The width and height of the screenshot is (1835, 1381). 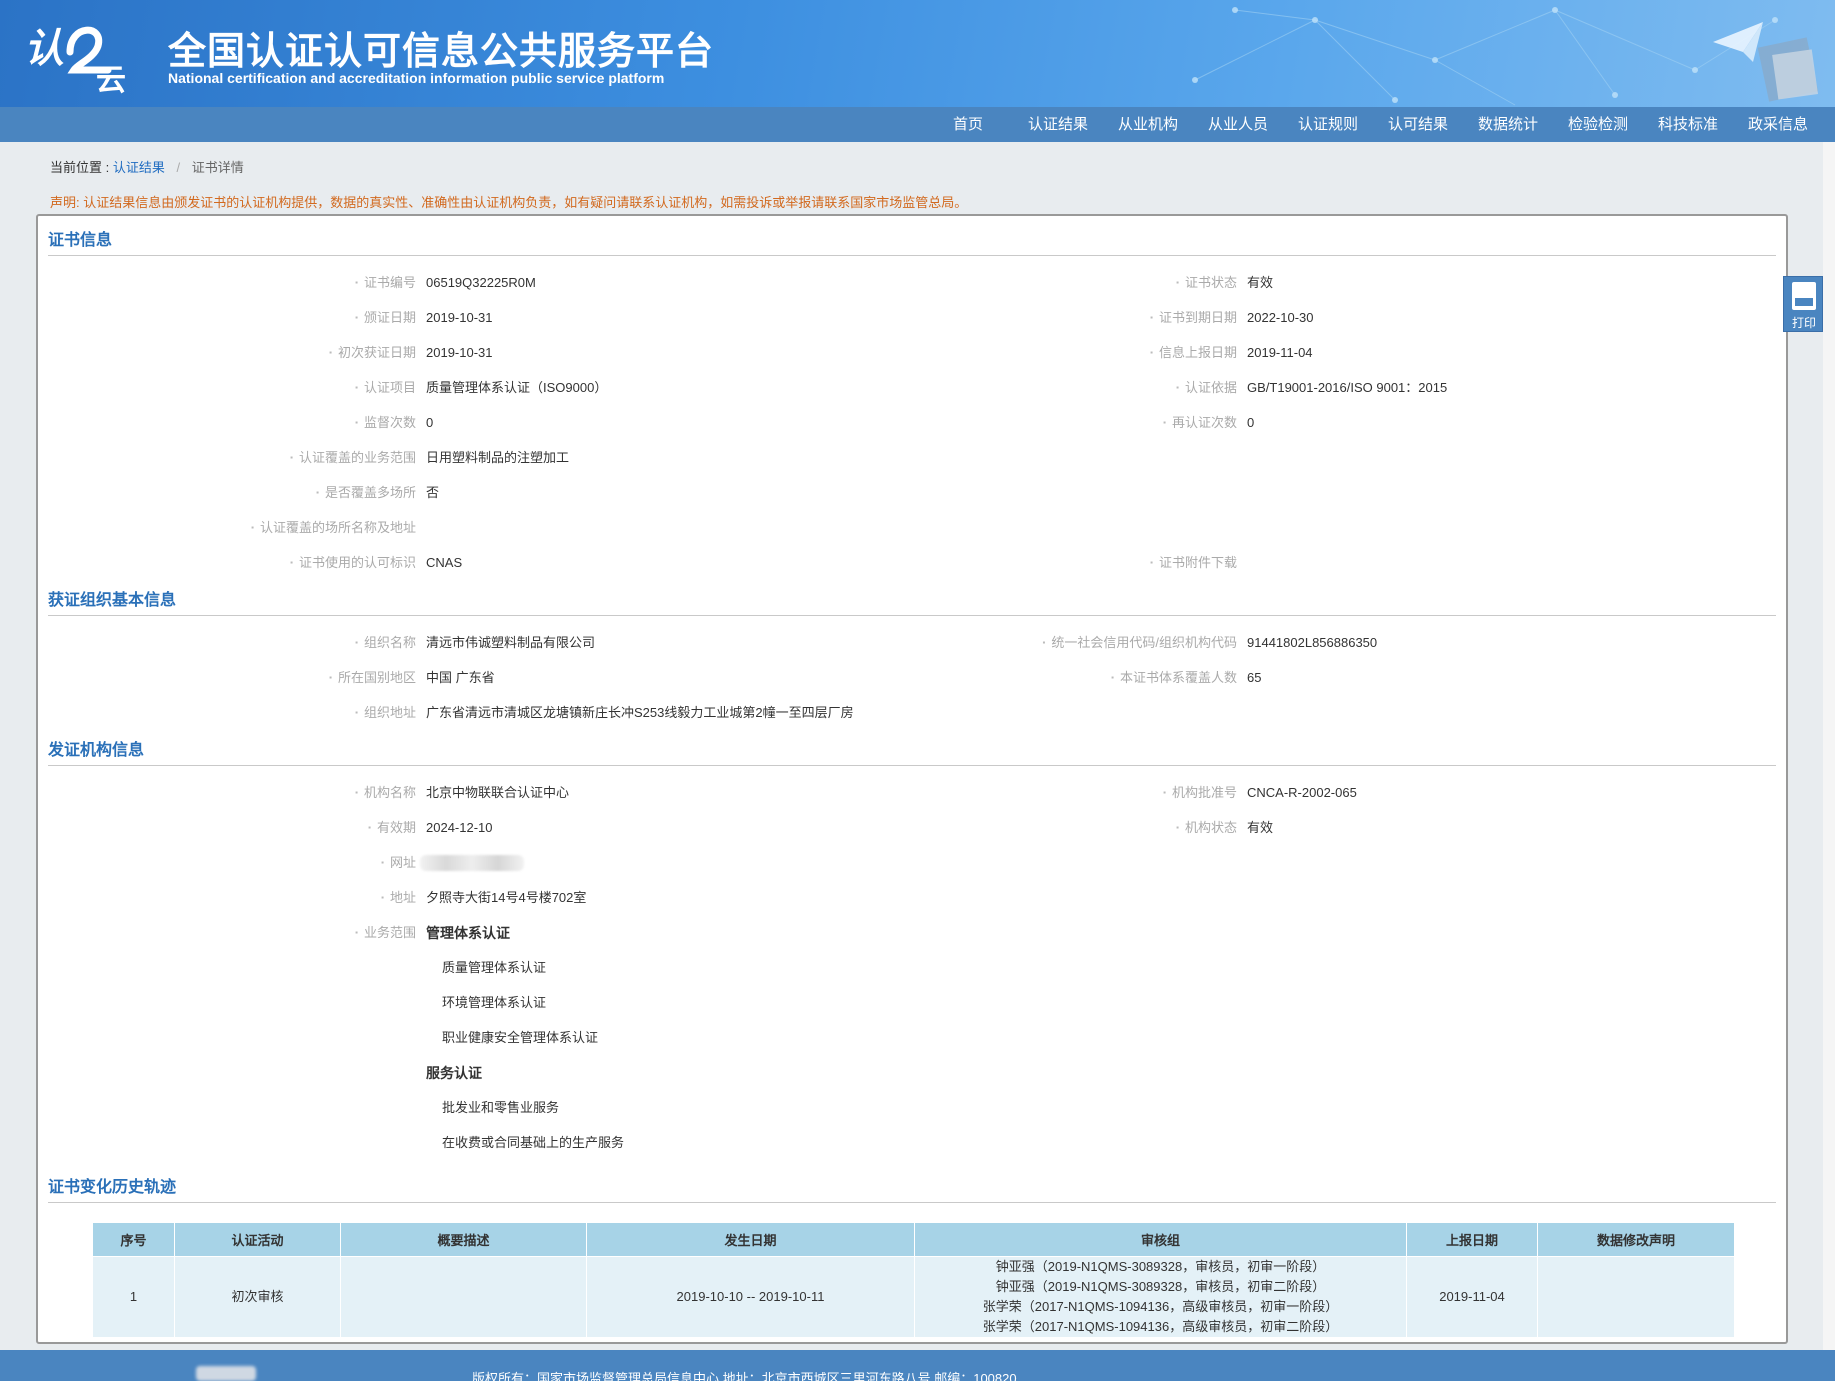 I want to click on cell-no: 1, so click(x=133, y=1297).